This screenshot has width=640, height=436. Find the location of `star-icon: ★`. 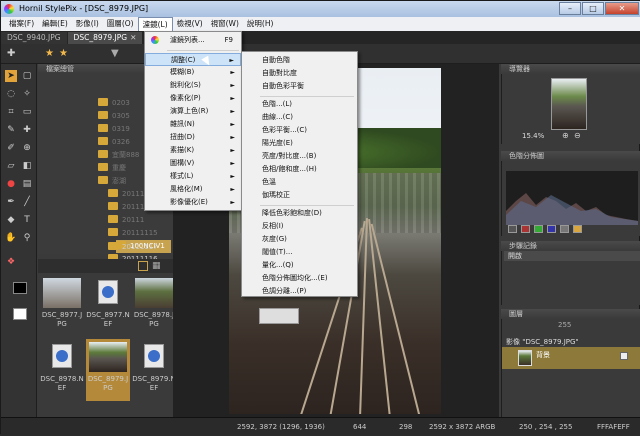

star-icon: ★ is located at coordinates (49, 53).